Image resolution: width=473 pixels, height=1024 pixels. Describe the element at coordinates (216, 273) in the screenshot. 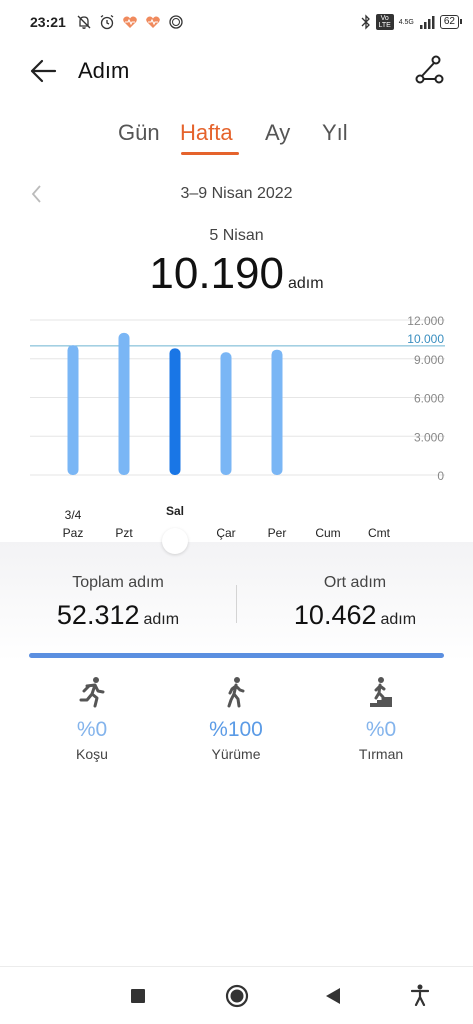

I see `selected-steps-value: 10.190` at that location.